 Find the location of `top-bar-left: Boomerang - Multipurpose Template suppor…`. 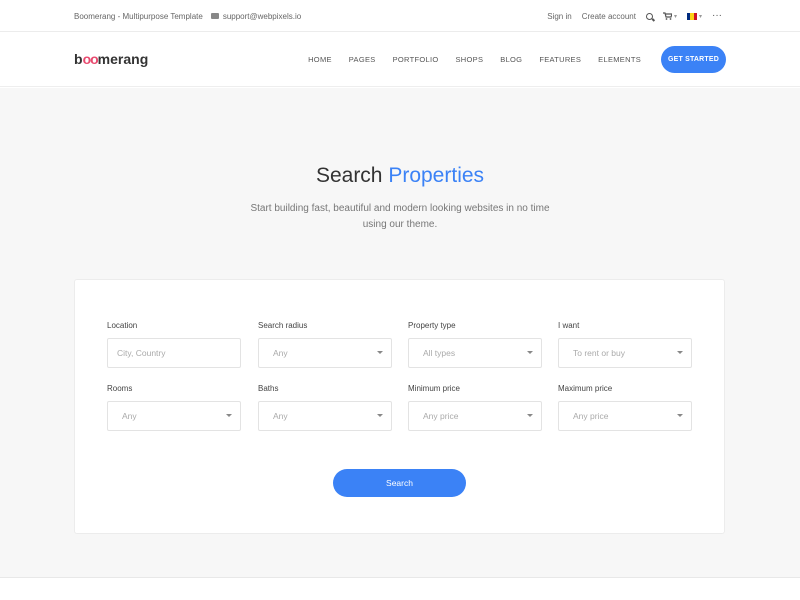

top-bar-left: Boomerang - Multipurpose Template suppor… is located at coordinates (187, 16).